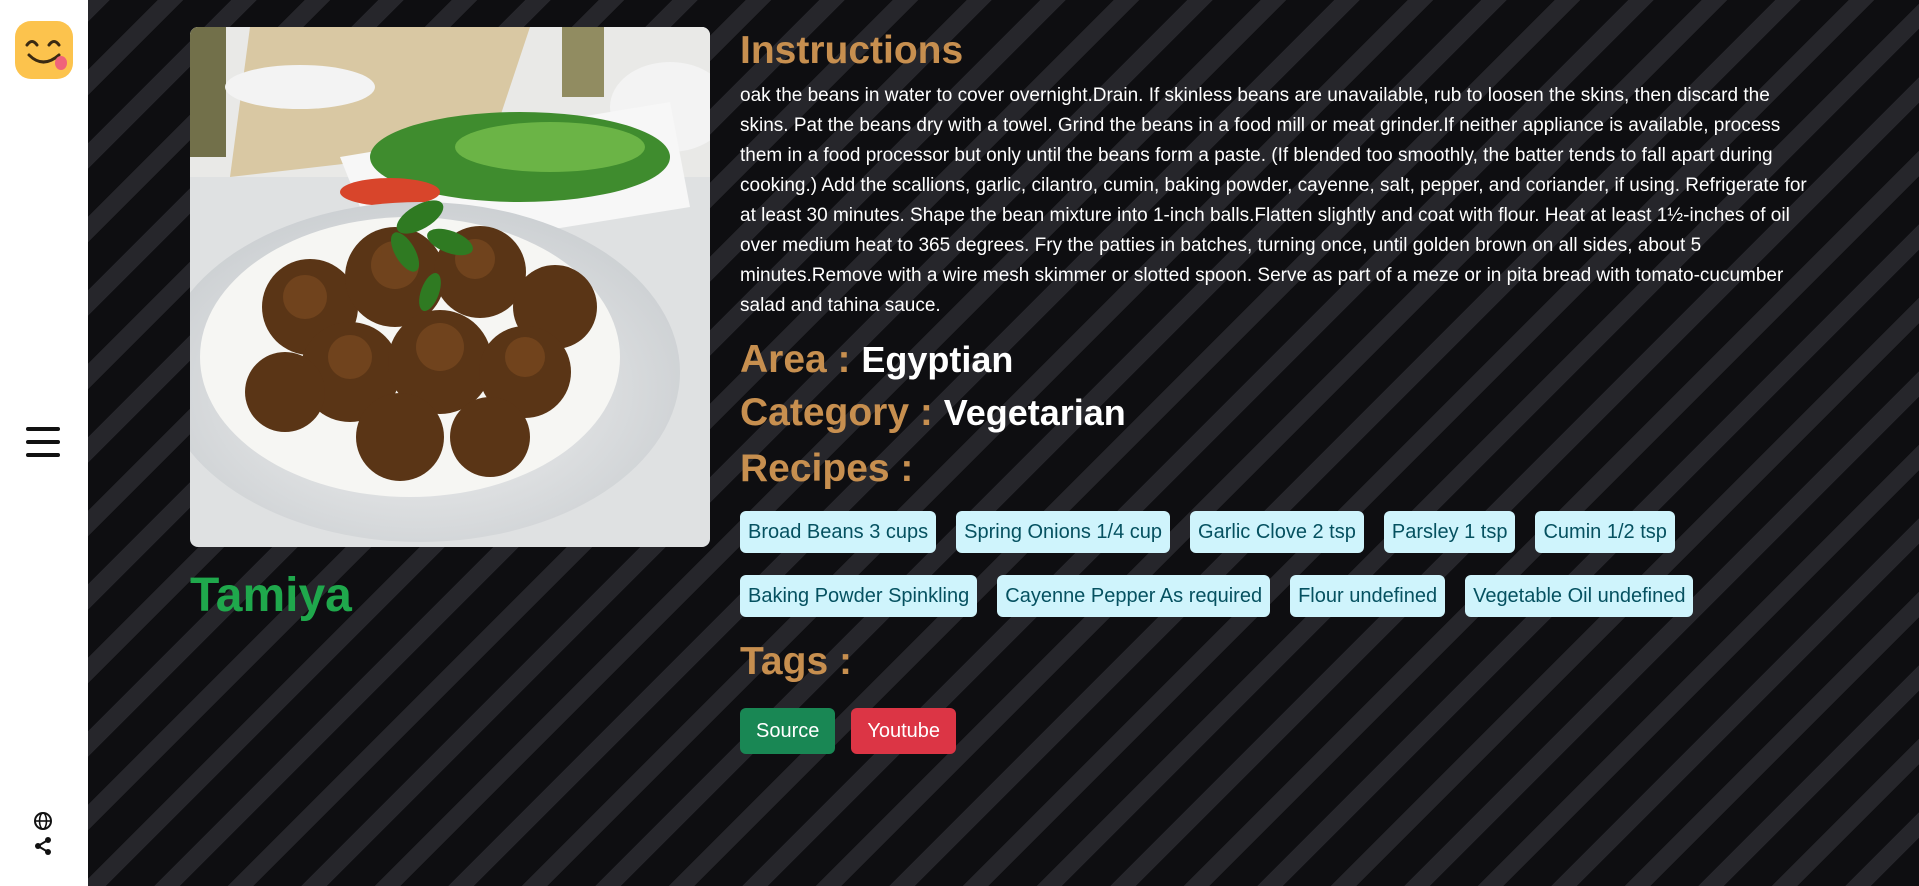 The width and height of the screenshot is (1919, 886). I want to click on recipe-chip: Spring Onions 1/4 cup, so click(1063, 532).